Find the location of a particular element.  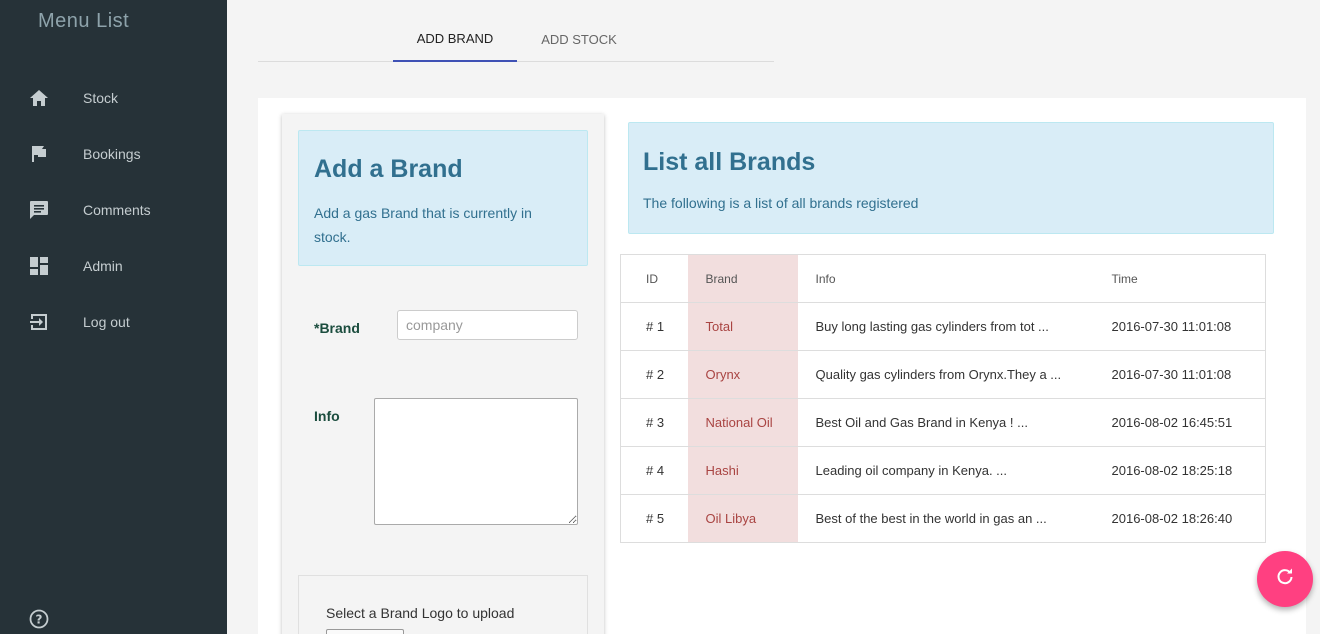

refresh-icon is located at coordinates (1285, 579).